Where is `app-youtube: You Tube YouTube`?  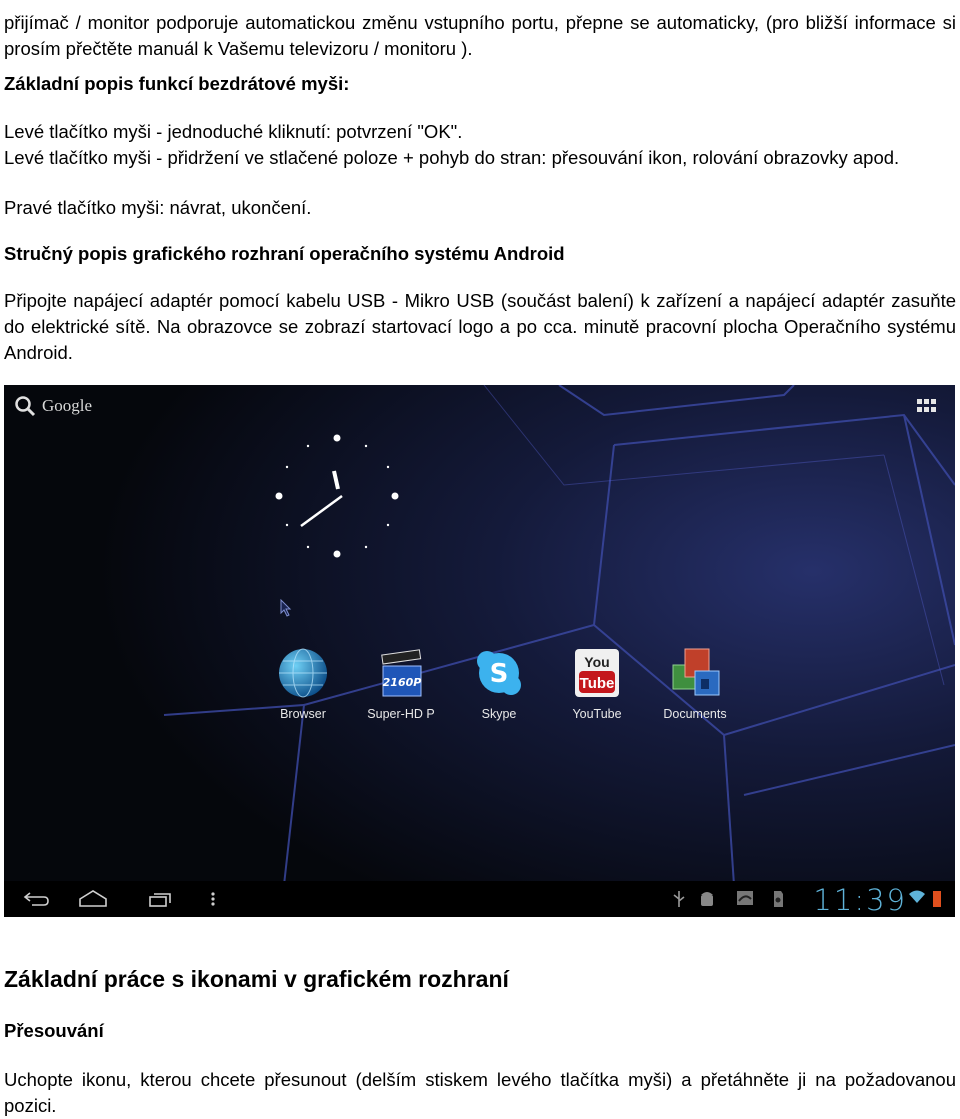 app-youtube: You Tube YouTube is located at coordinates (597, 684).